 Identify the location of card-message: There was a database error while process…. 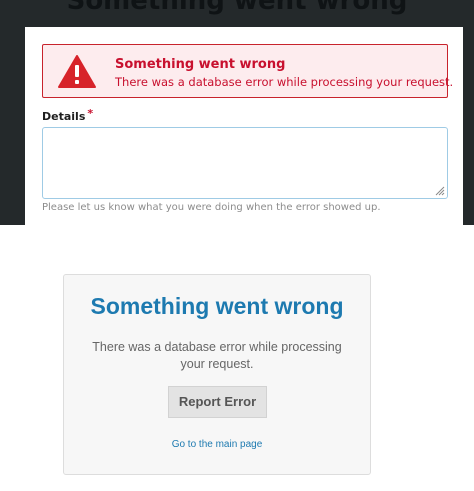
(217, 355).